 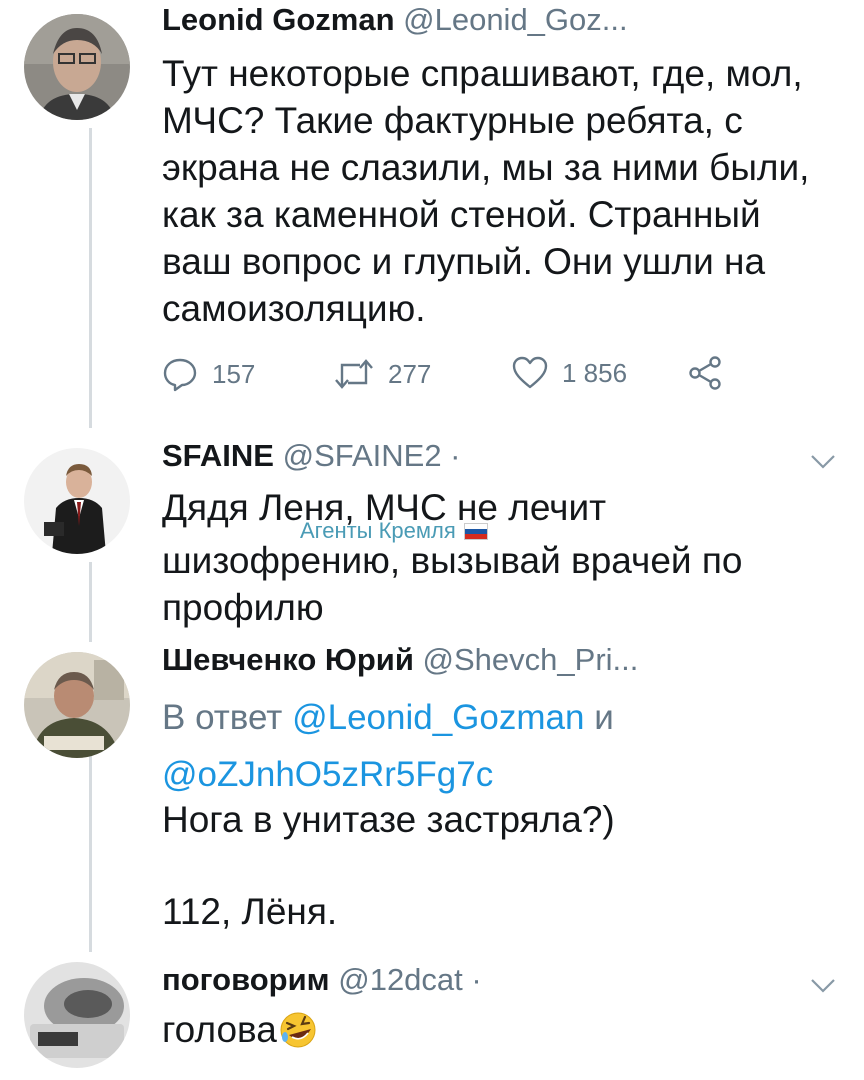 I want to click on like-button: 1 856, so click(x=569, y=373).